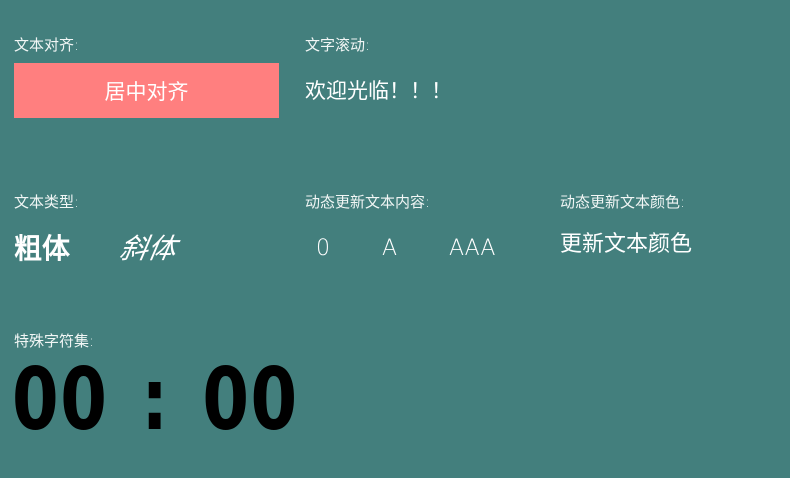  Describe the element at coordinates (250, 400) in the screenshot. I see `clock-seconds: 00` at that location.